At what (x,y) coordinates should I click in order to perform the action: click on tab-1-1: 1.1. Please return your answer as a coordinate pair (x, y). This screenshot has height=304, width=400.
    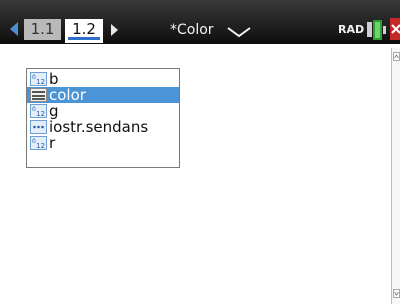
    Looking at the image, I should click on (42, 29).